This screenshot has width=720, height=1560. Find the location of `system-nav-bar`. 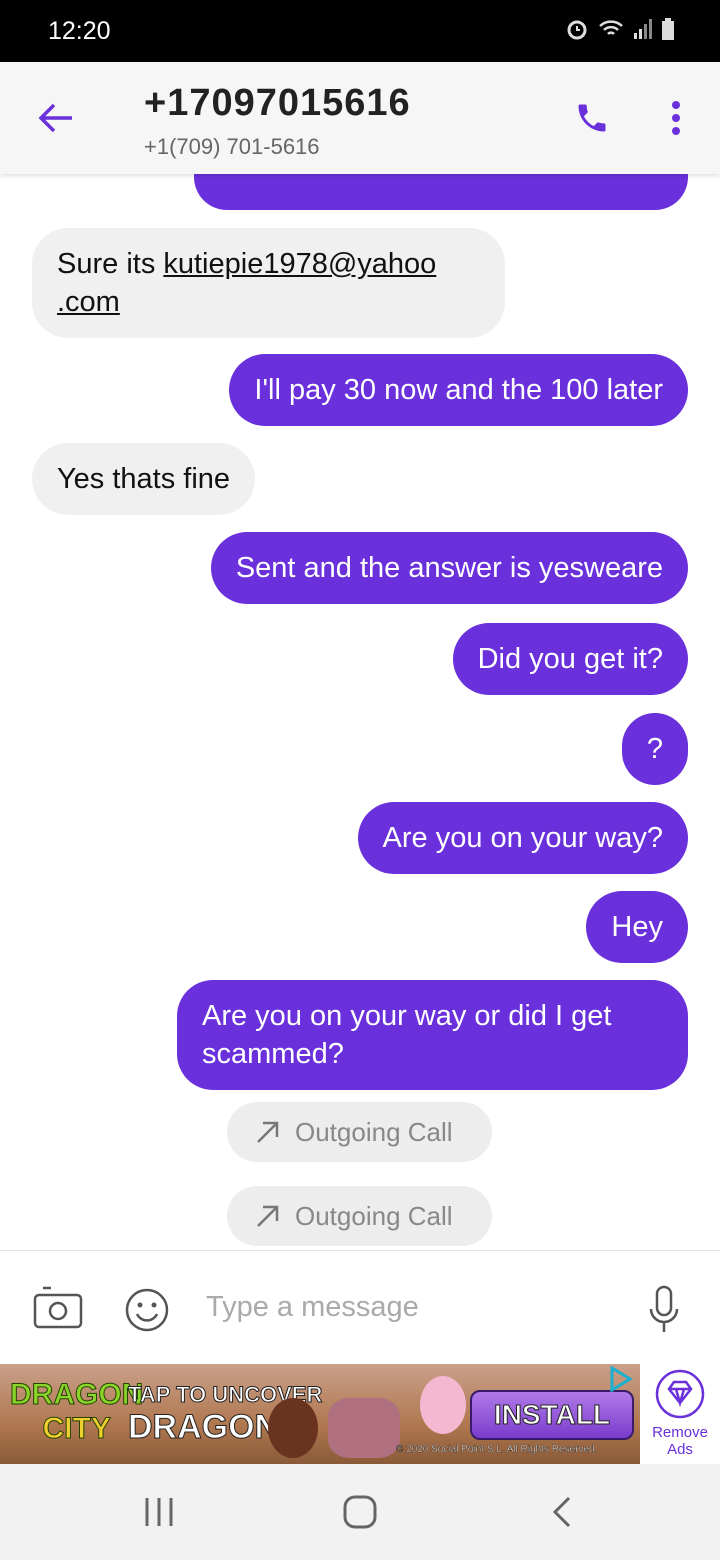

system-nav-bar is located at coordinates (360, 1512).